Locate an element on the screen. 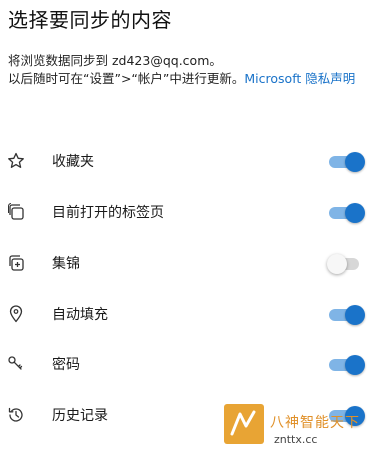 Image resolution: width=367 pixels, height=460 pixels. watermark-url: znttx.cc is located at coordinates (296, 439).